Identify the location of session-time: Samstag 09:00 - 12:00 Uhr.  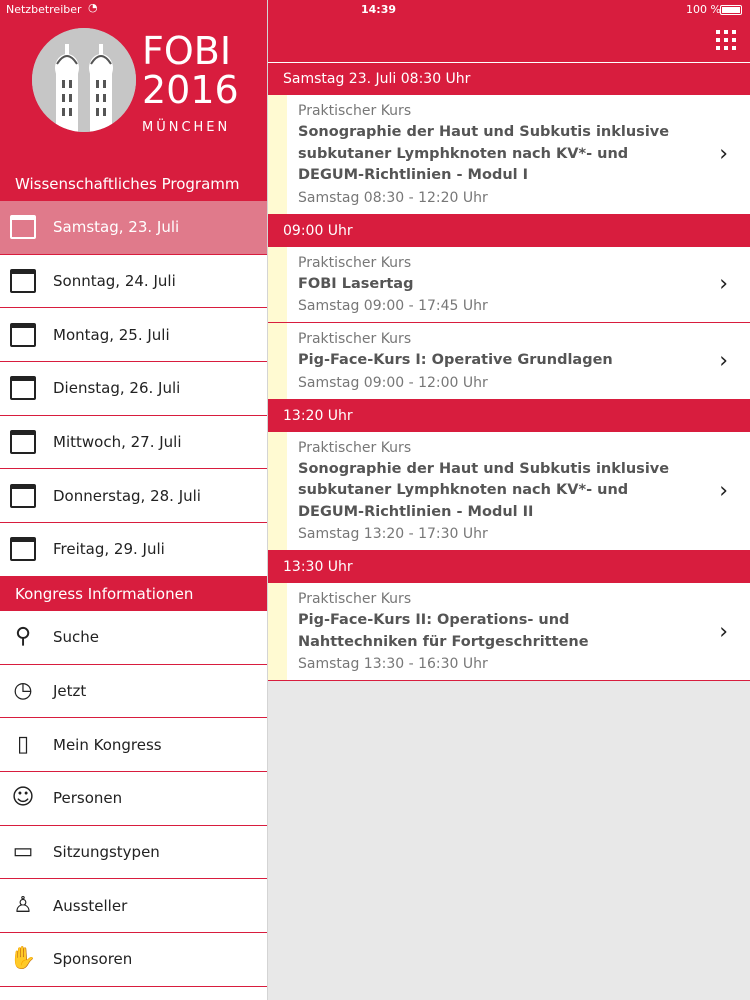
(393, 382).